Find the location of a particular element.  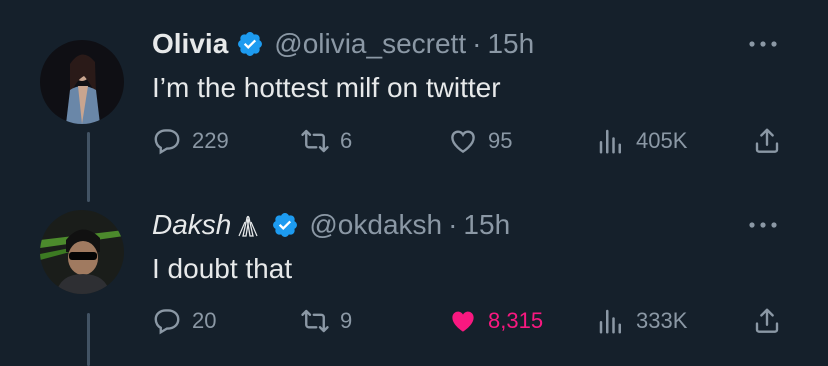

display-name: Olivia is located at coordinates (190, 44).